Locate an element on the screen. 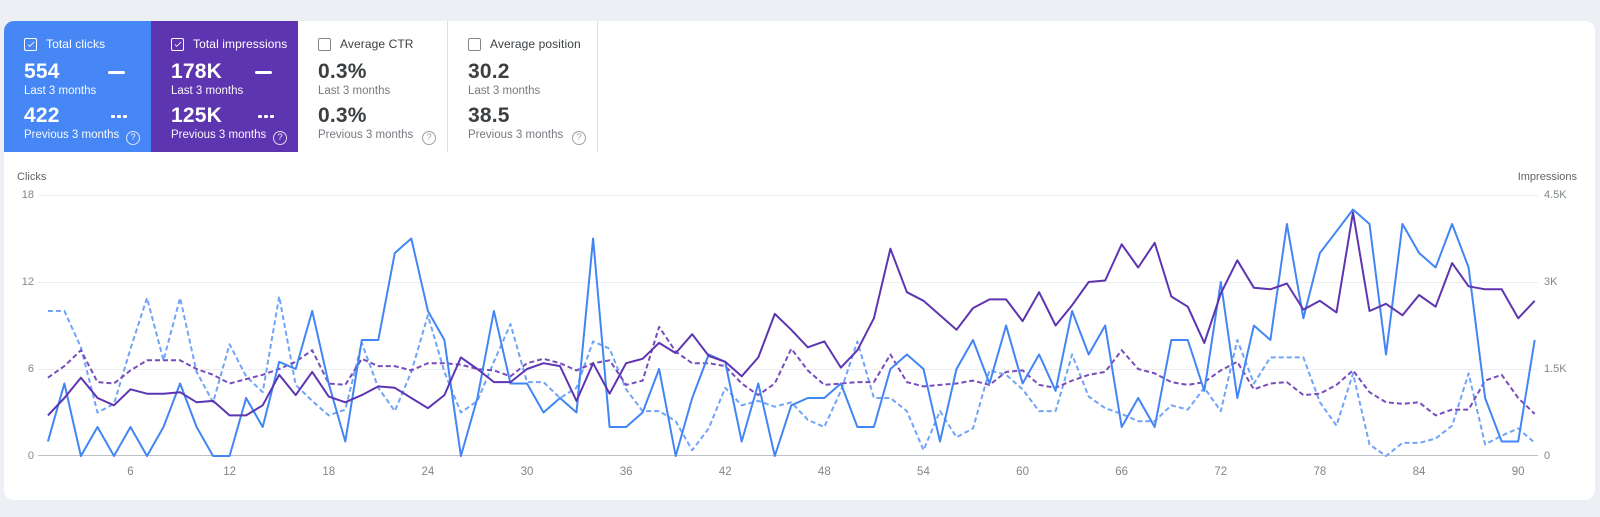 This screenshot has height=517, width=1600. x-axis-tick: 72 is located at coordinates (1221, 472).